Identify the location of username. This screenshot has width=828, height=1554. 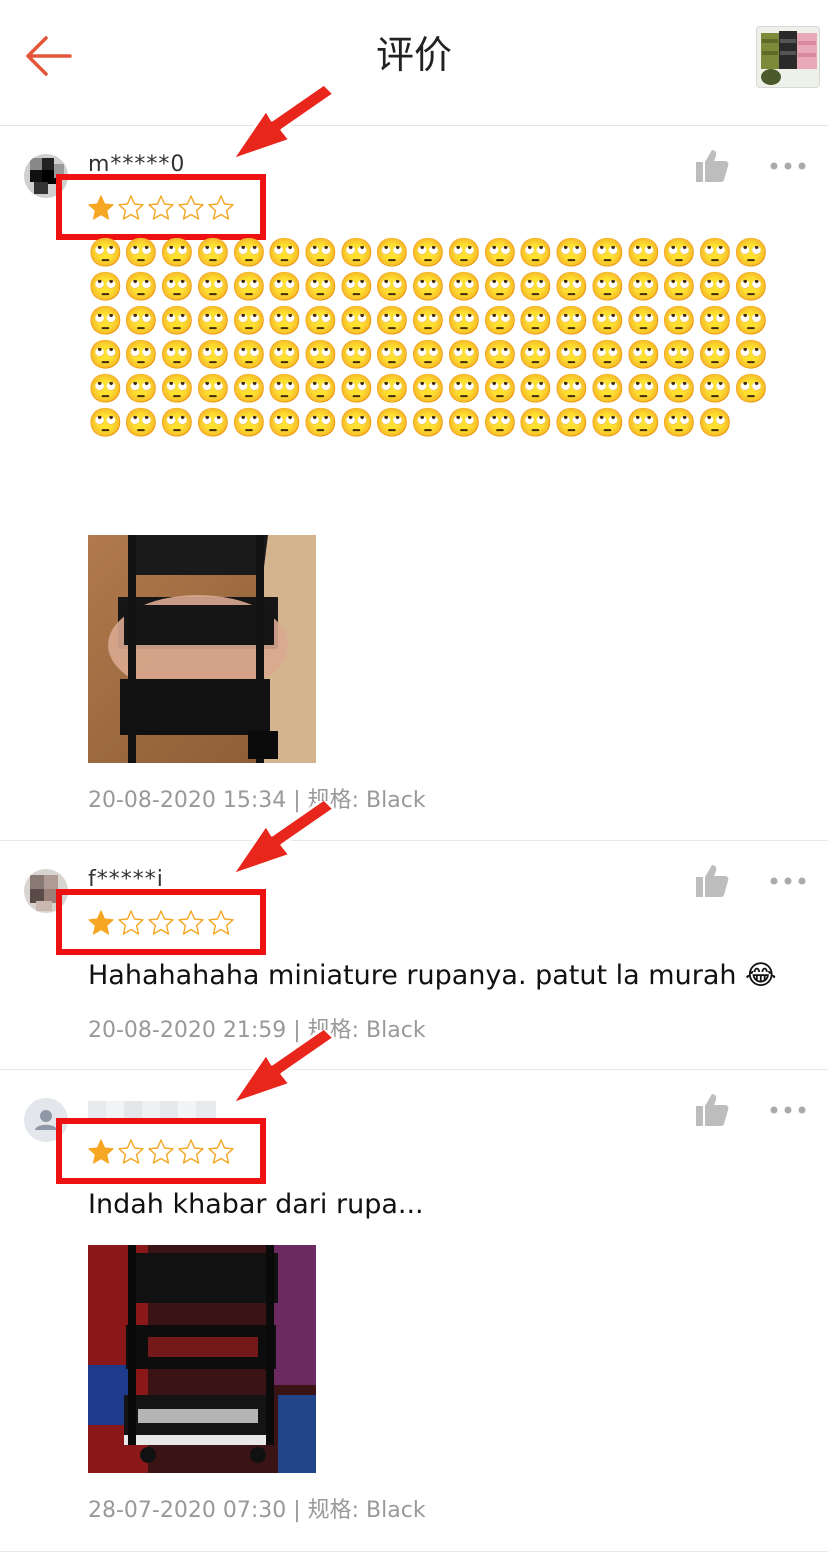
(158, 1109).